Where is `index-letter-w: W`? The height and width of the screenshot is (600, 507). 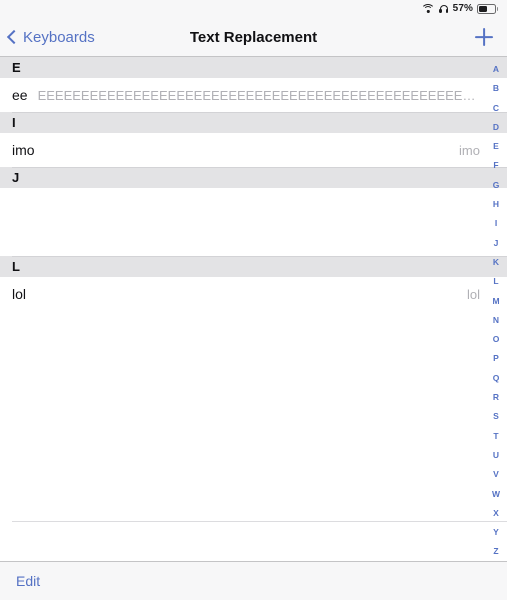
index-letter-w: W is located at coordinates (496, 494).